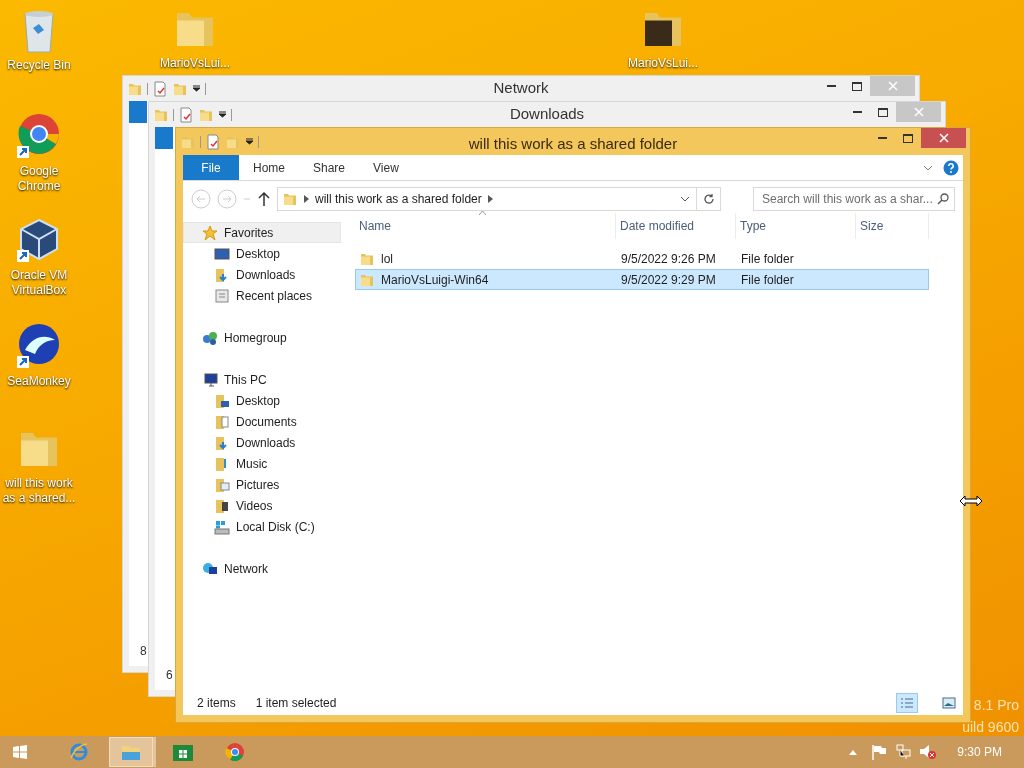  What do you see at coordinates (676, 226) in the screenshot?
I see `column-header: Date modified` at bounding box center [676, 226].